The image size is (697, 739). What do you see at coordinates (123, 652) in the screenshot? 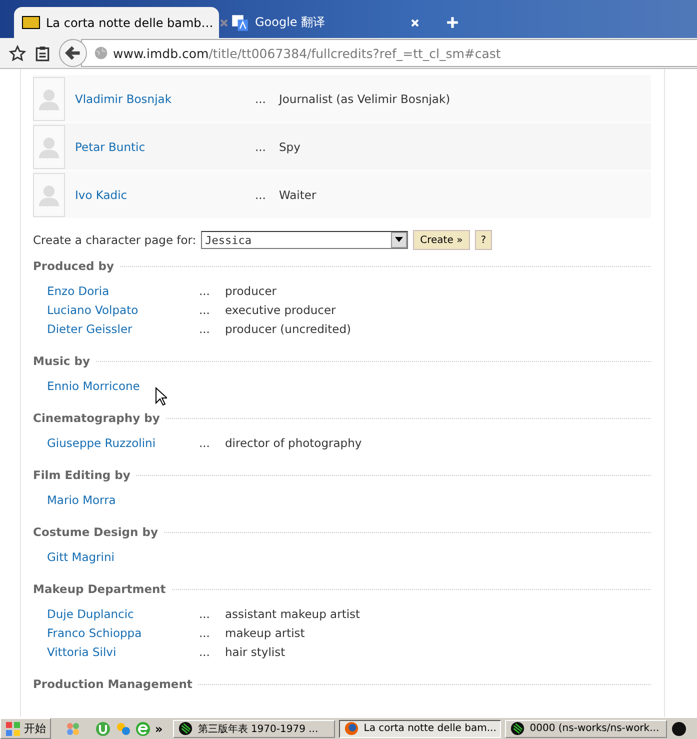
I see `crew-link: Vittoria Silvi` at bounding box center [123, 652].